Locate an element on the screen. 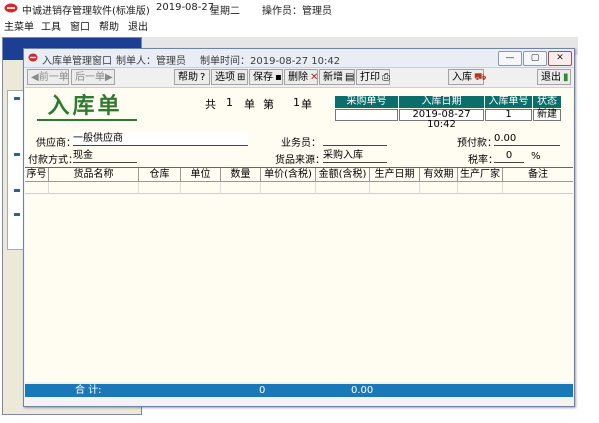 The height and width of the screenshot is (423, 599). app-title-bar: 中诚进销存管理软件(标准版) 2019-08-27 星期二 操作员：管理员 is located at coordinates (299, 8).